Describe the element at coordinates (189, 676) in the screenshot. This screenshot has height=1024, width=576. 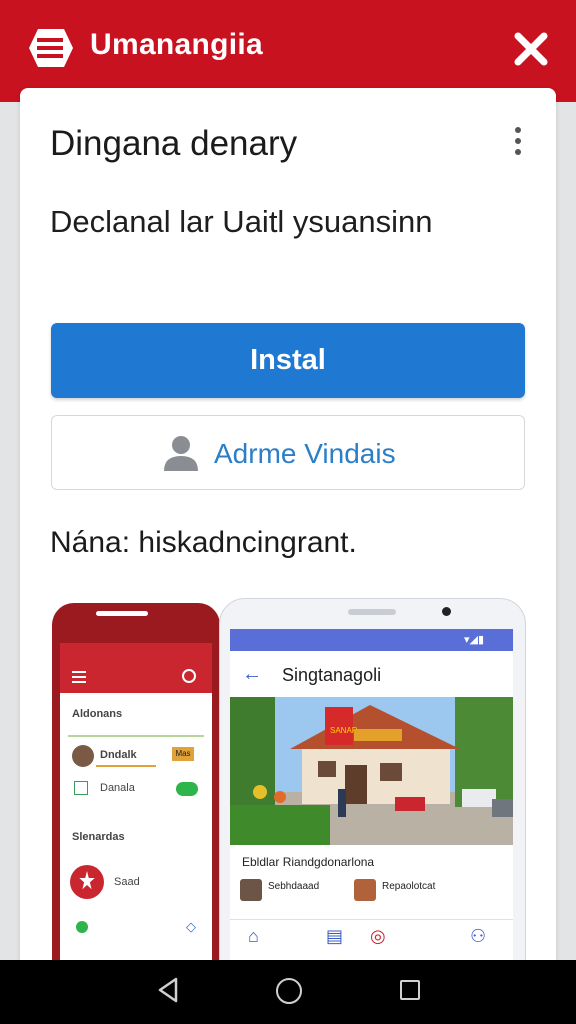
I see `search-icon` at that location.